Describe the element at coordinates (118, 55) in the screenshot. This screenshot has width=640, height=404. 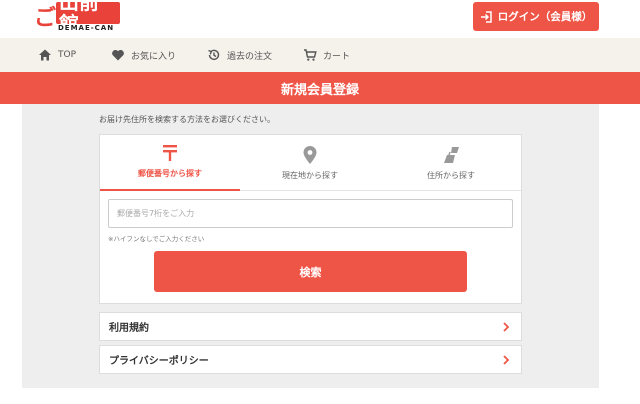
I see `heart-icon` at that location.